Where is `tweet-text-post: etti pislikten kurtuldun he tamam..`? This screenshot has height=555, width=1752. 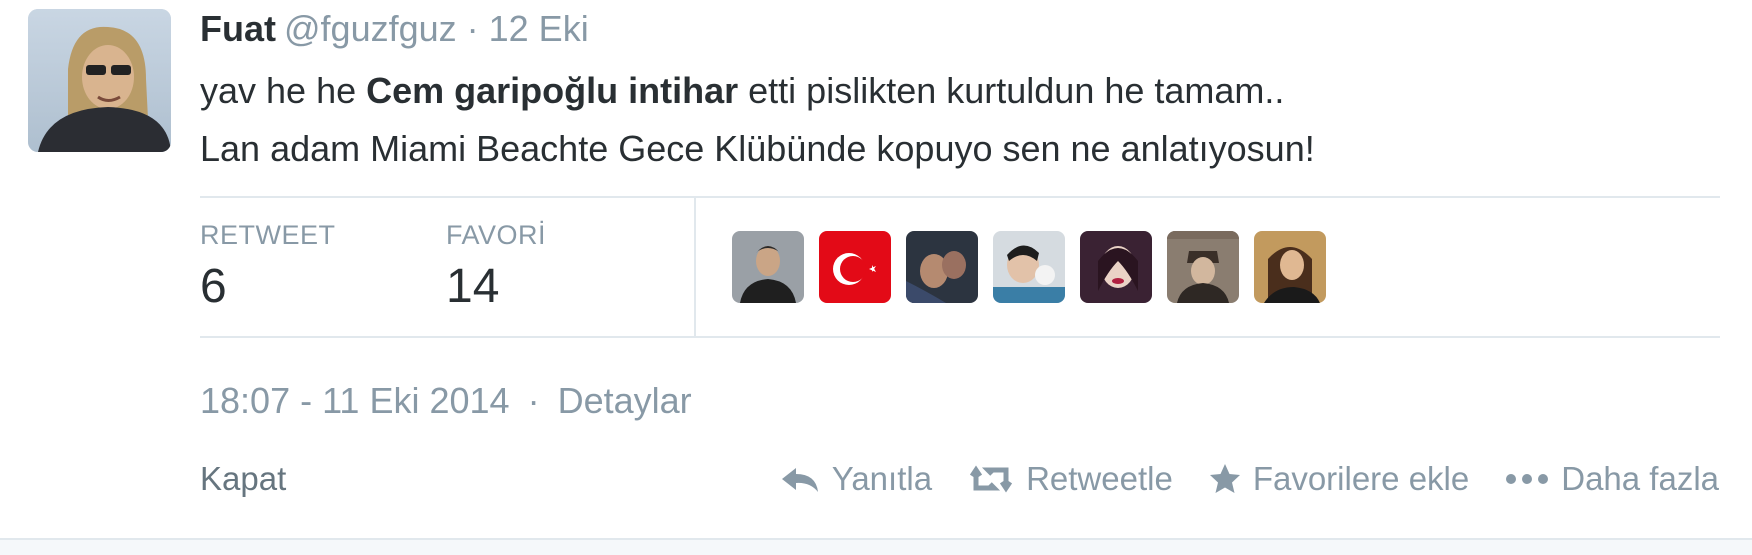
tweet-text-post: etti pislikten kurtuldun he tamam.. is located at coordinates (1011, 90).